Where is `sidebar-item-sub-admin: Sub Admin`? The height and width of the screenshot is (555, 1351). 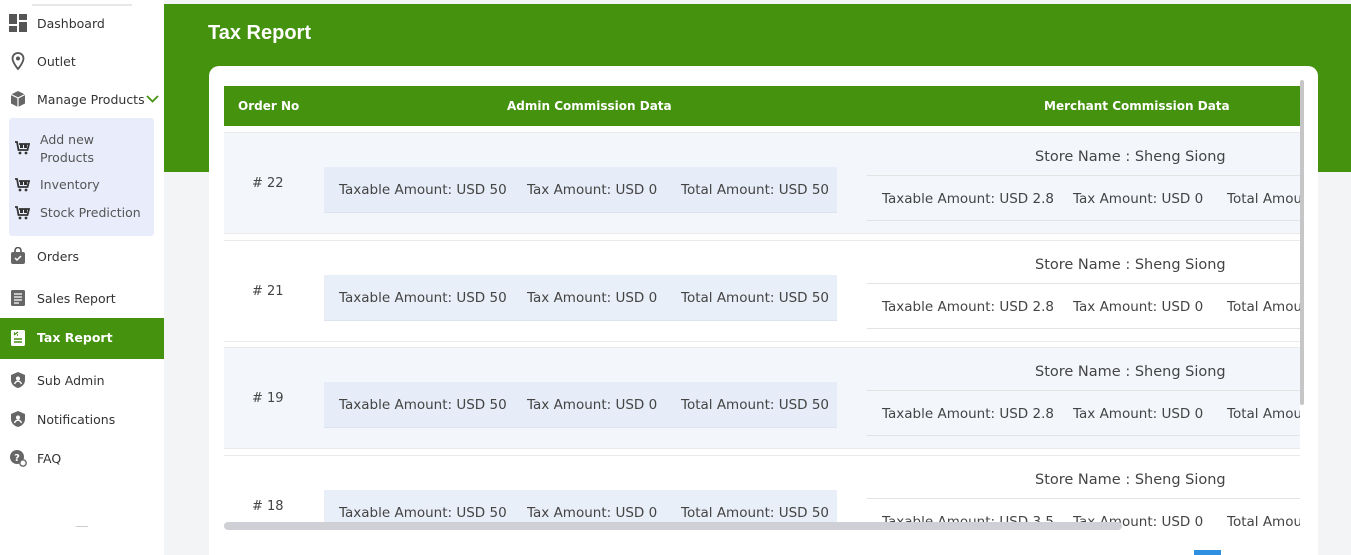 sidebar-item-sub-admin: Sub Admin is located at coordinates (82, 380).